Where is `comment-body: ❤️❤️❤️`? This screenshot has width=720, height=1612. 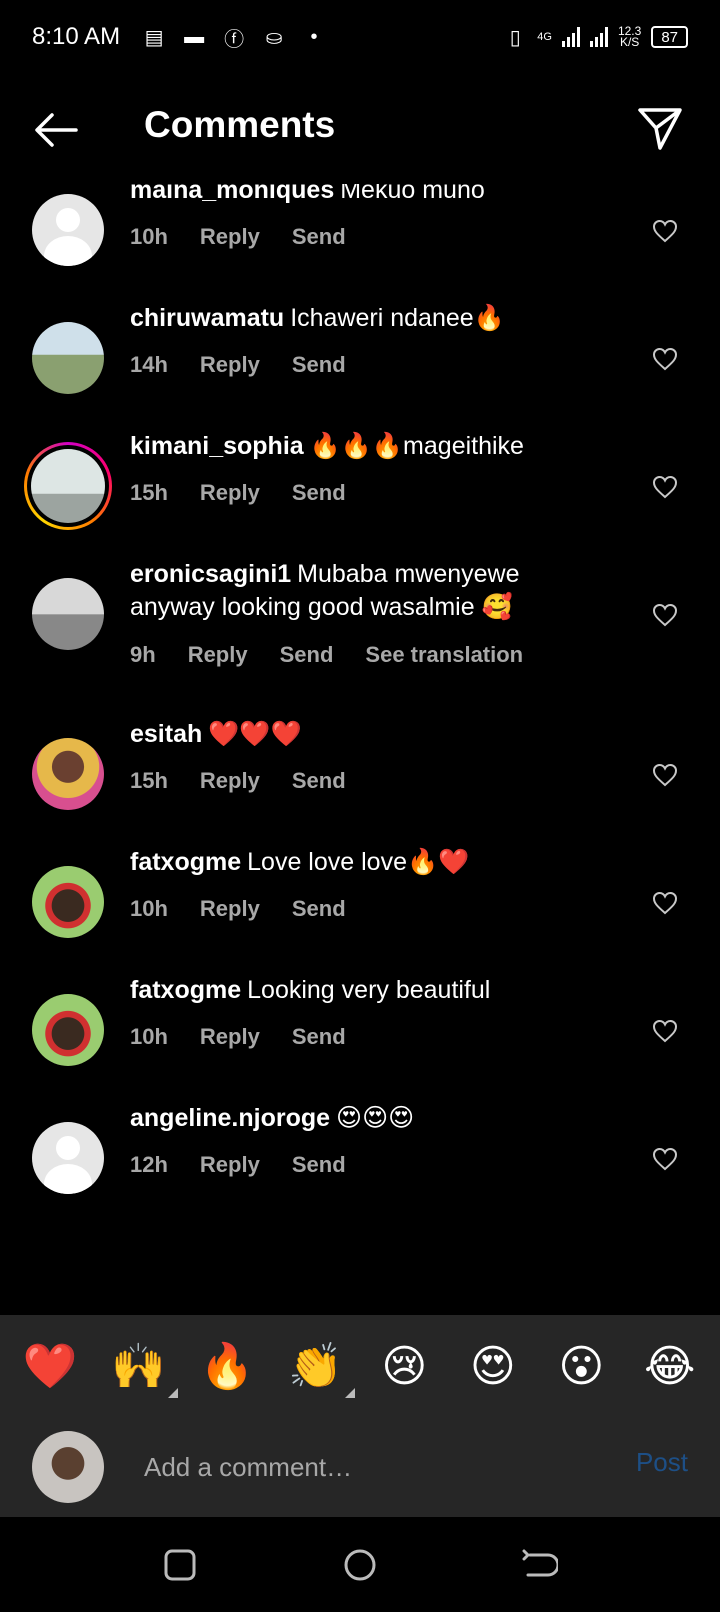
comment-body: ❤️❤️❤️ is located at coordinates (255, 734).